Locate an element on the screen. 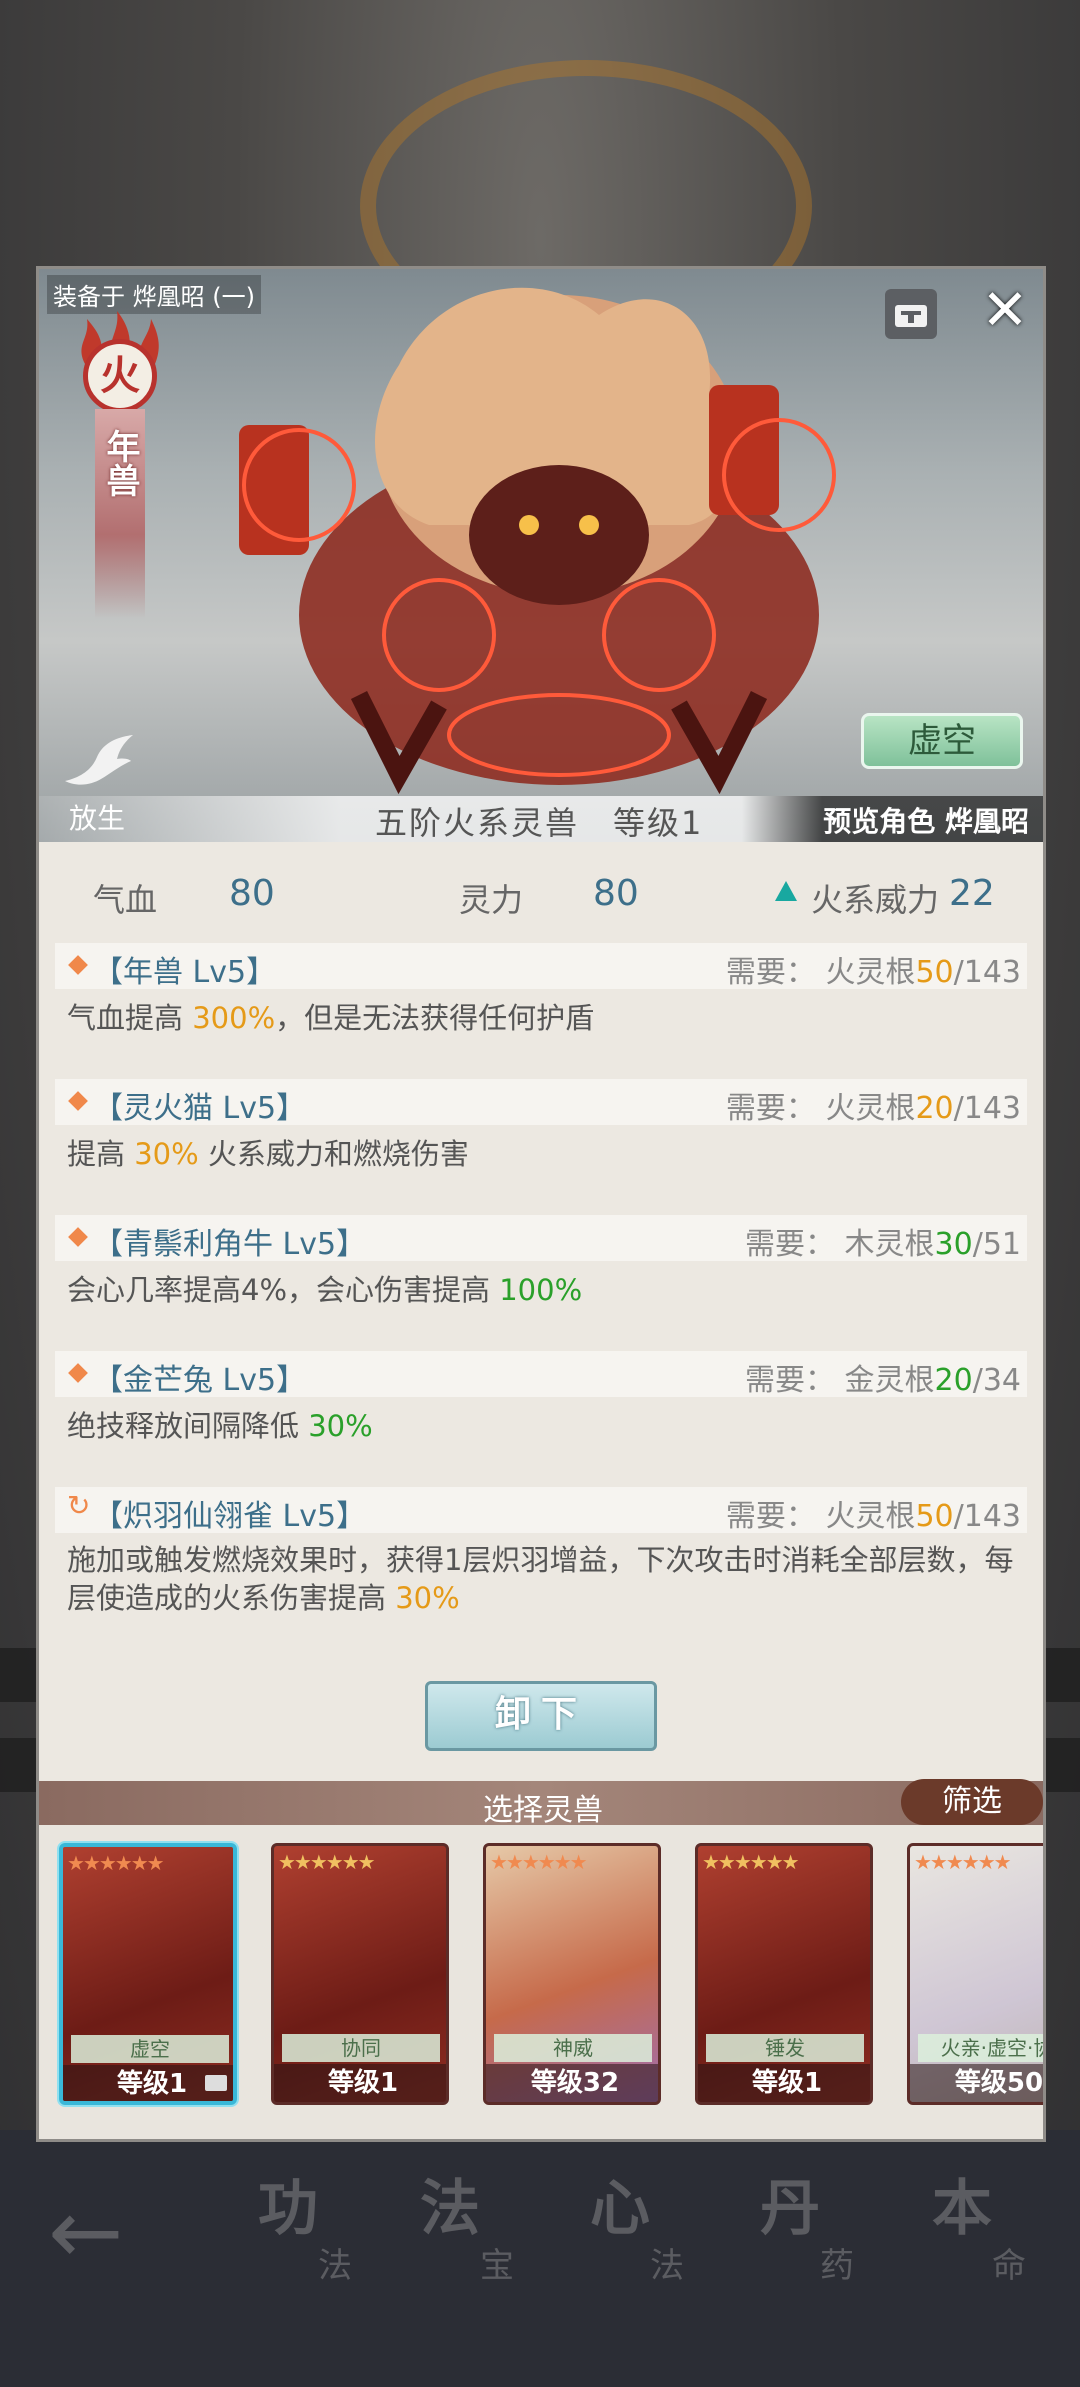 The image size is (1080, 2387). bird-icon is located at coordinates (99, 760).